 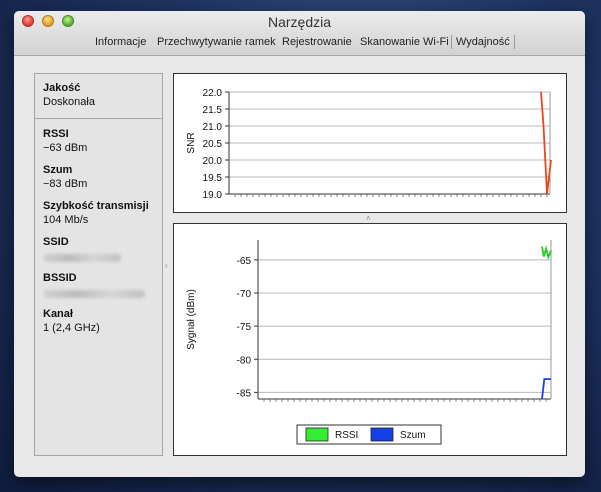 What do you see at coordinates (213, 127) in the screenshot?
I see `y-tick-label: 21.0` at bounding box center [213, 127].